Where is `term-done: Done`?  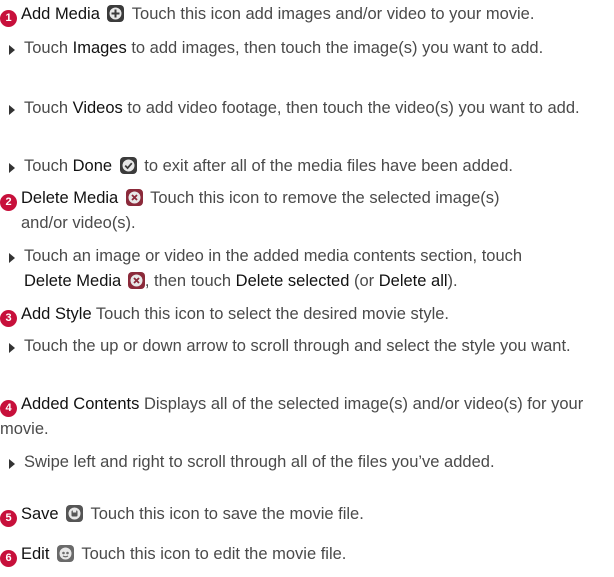
term-done: Done is located at coordinates (92, 166).